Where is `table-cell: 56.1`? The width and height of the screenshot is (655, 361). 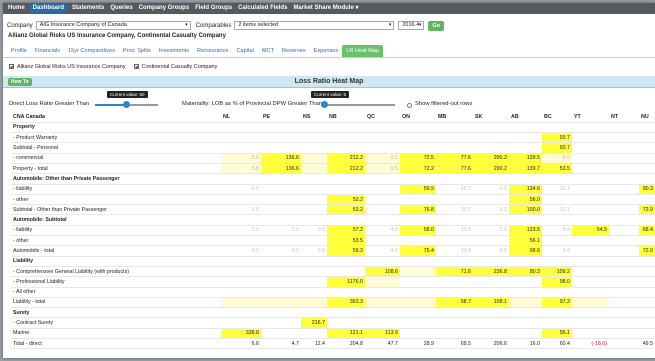
table-cell: 56.1 is located at coordinates (557, 334).